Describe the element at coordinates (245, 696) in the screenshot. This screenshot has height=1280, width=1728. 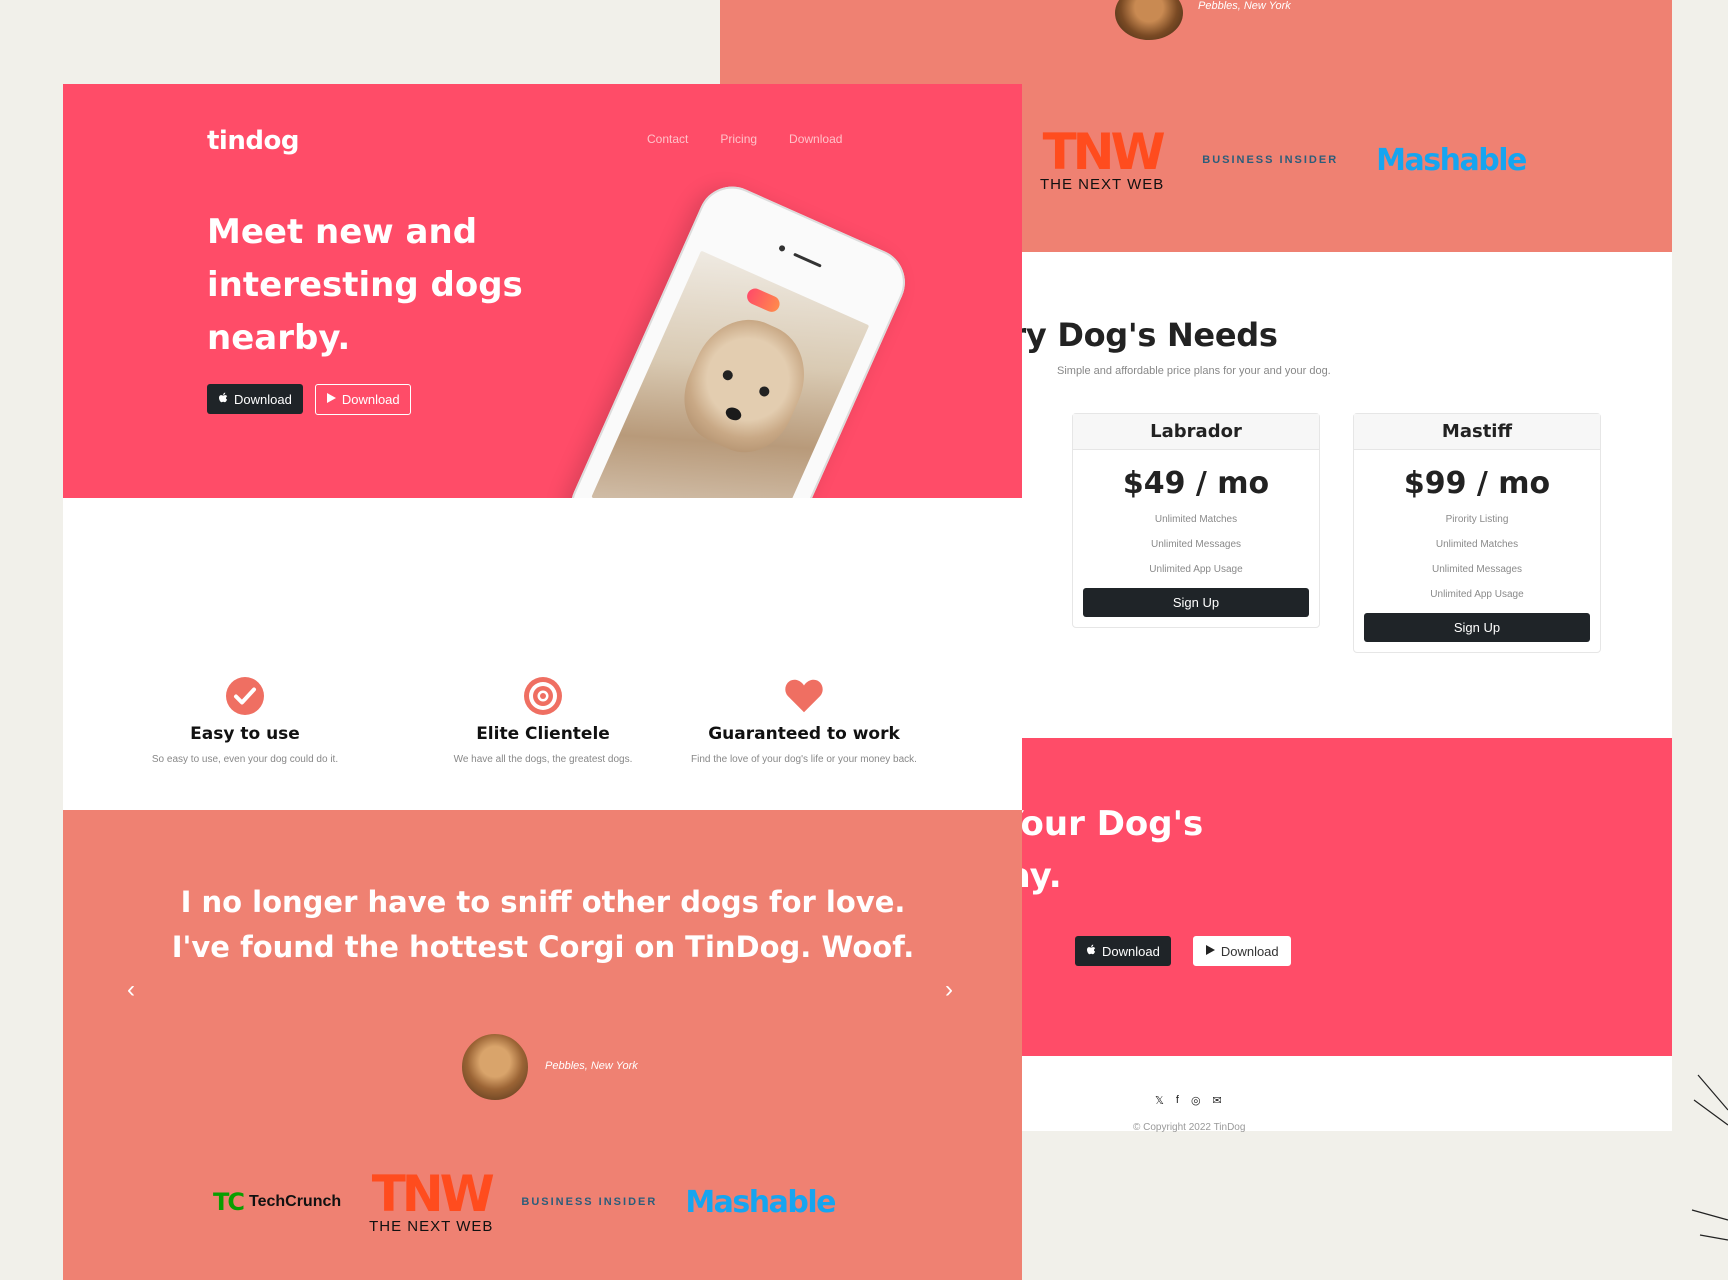
I see `check-circle-icon` at that location.